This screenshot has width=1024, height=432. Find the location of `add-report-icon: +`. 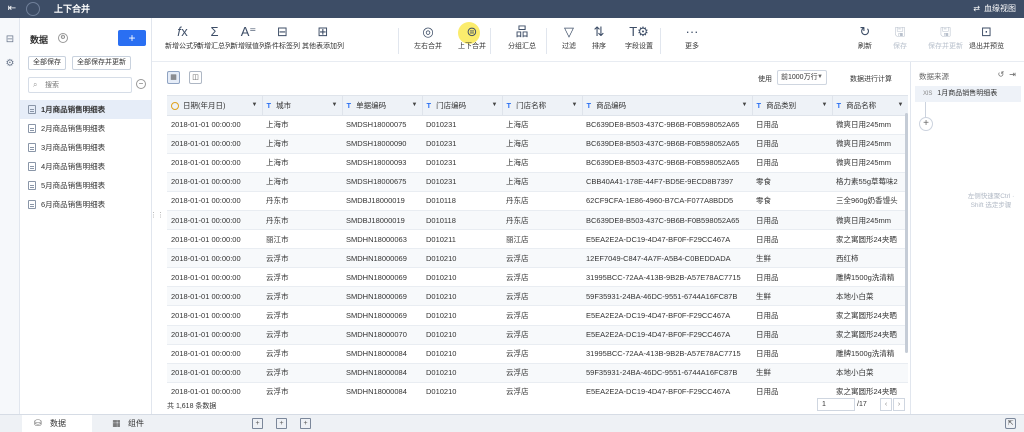

add-report-icon: + is located at coordinates (305, 423).